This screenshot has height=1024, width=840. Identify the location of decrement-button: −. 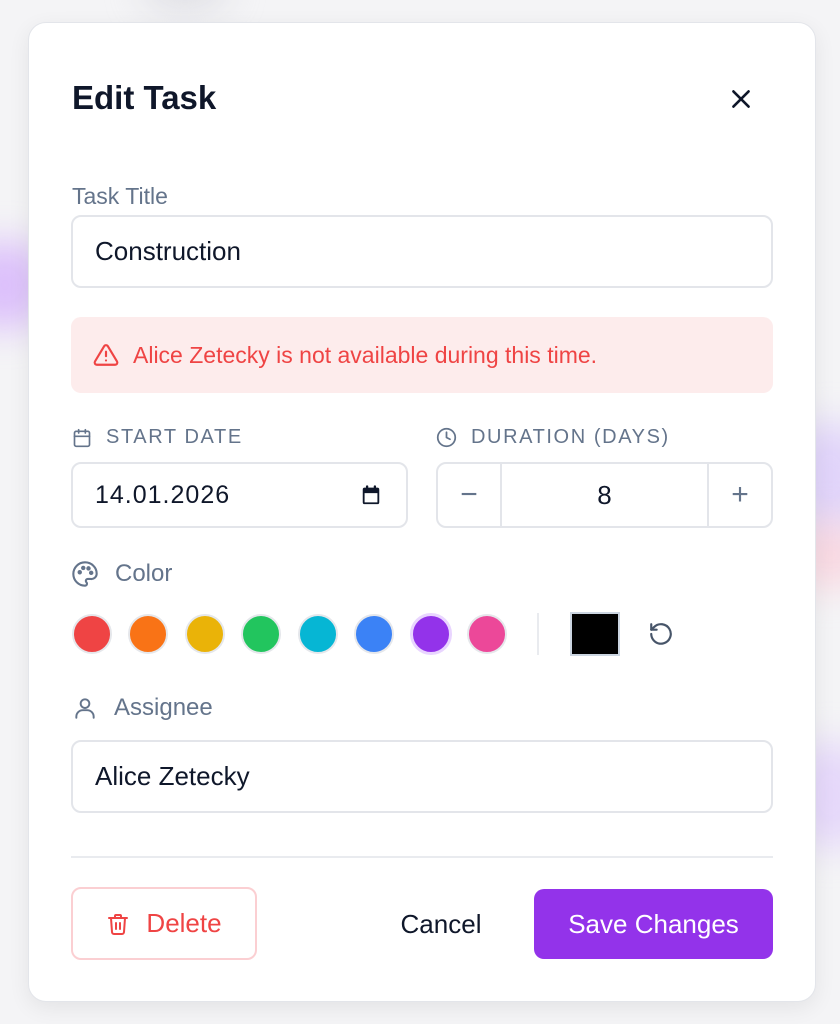
(470, 495).